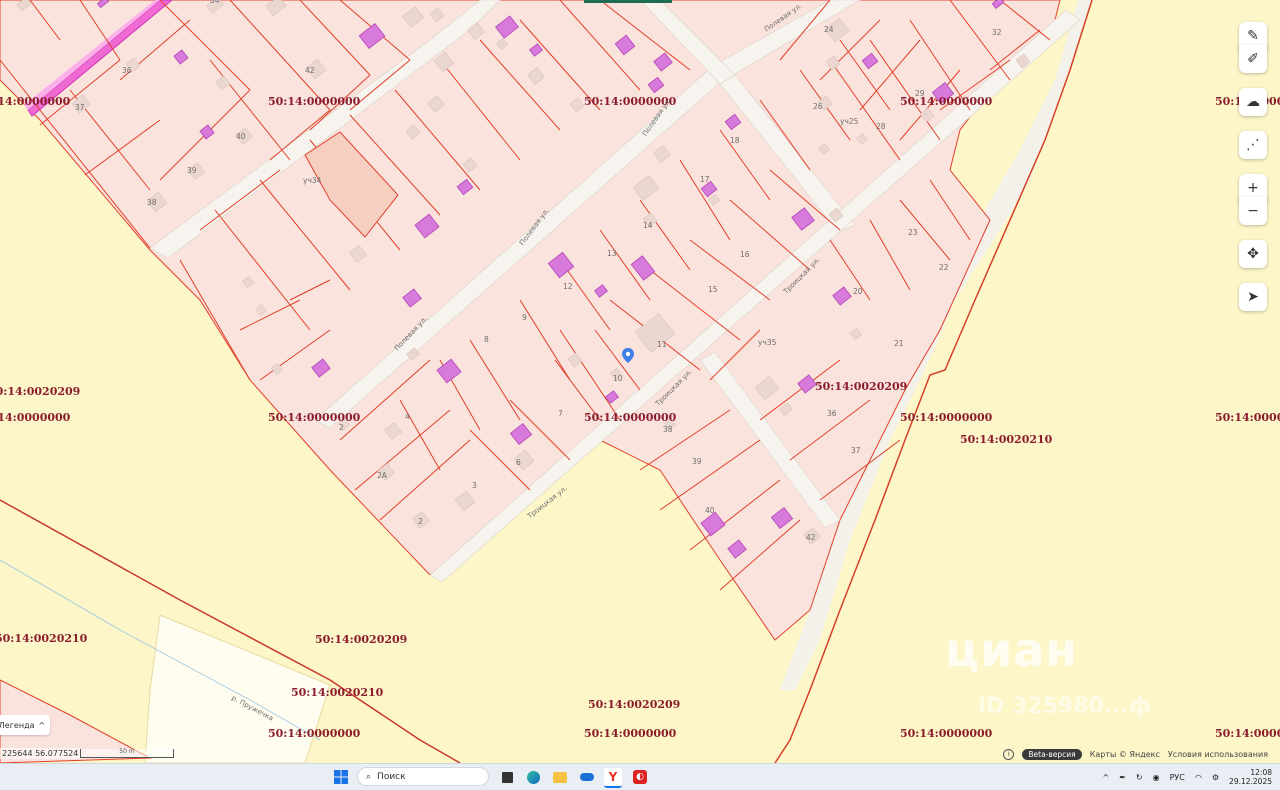 This screenshot has width=1280, height=790. Describe the element at coordinates (1156, 777) in the screenshot. I see `eye-off-icon: ◉` at that location.